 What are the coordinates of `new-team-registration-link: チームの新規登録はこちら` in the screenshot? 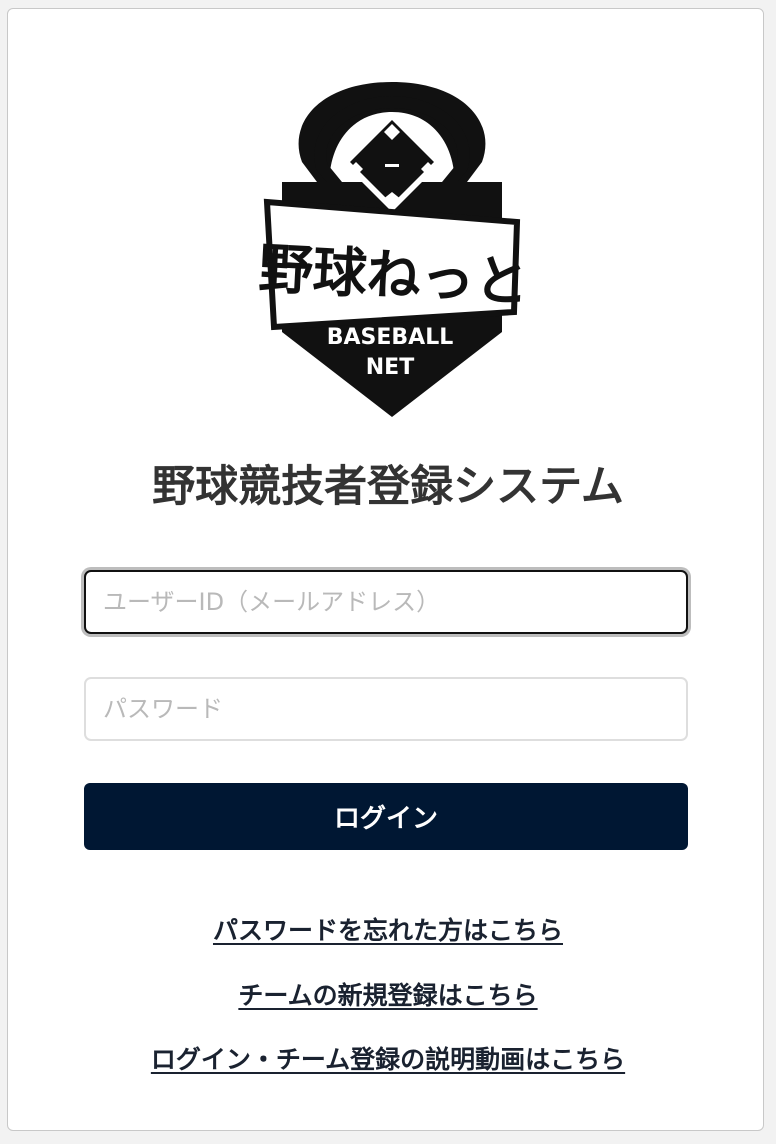 It's located at (388, 994).